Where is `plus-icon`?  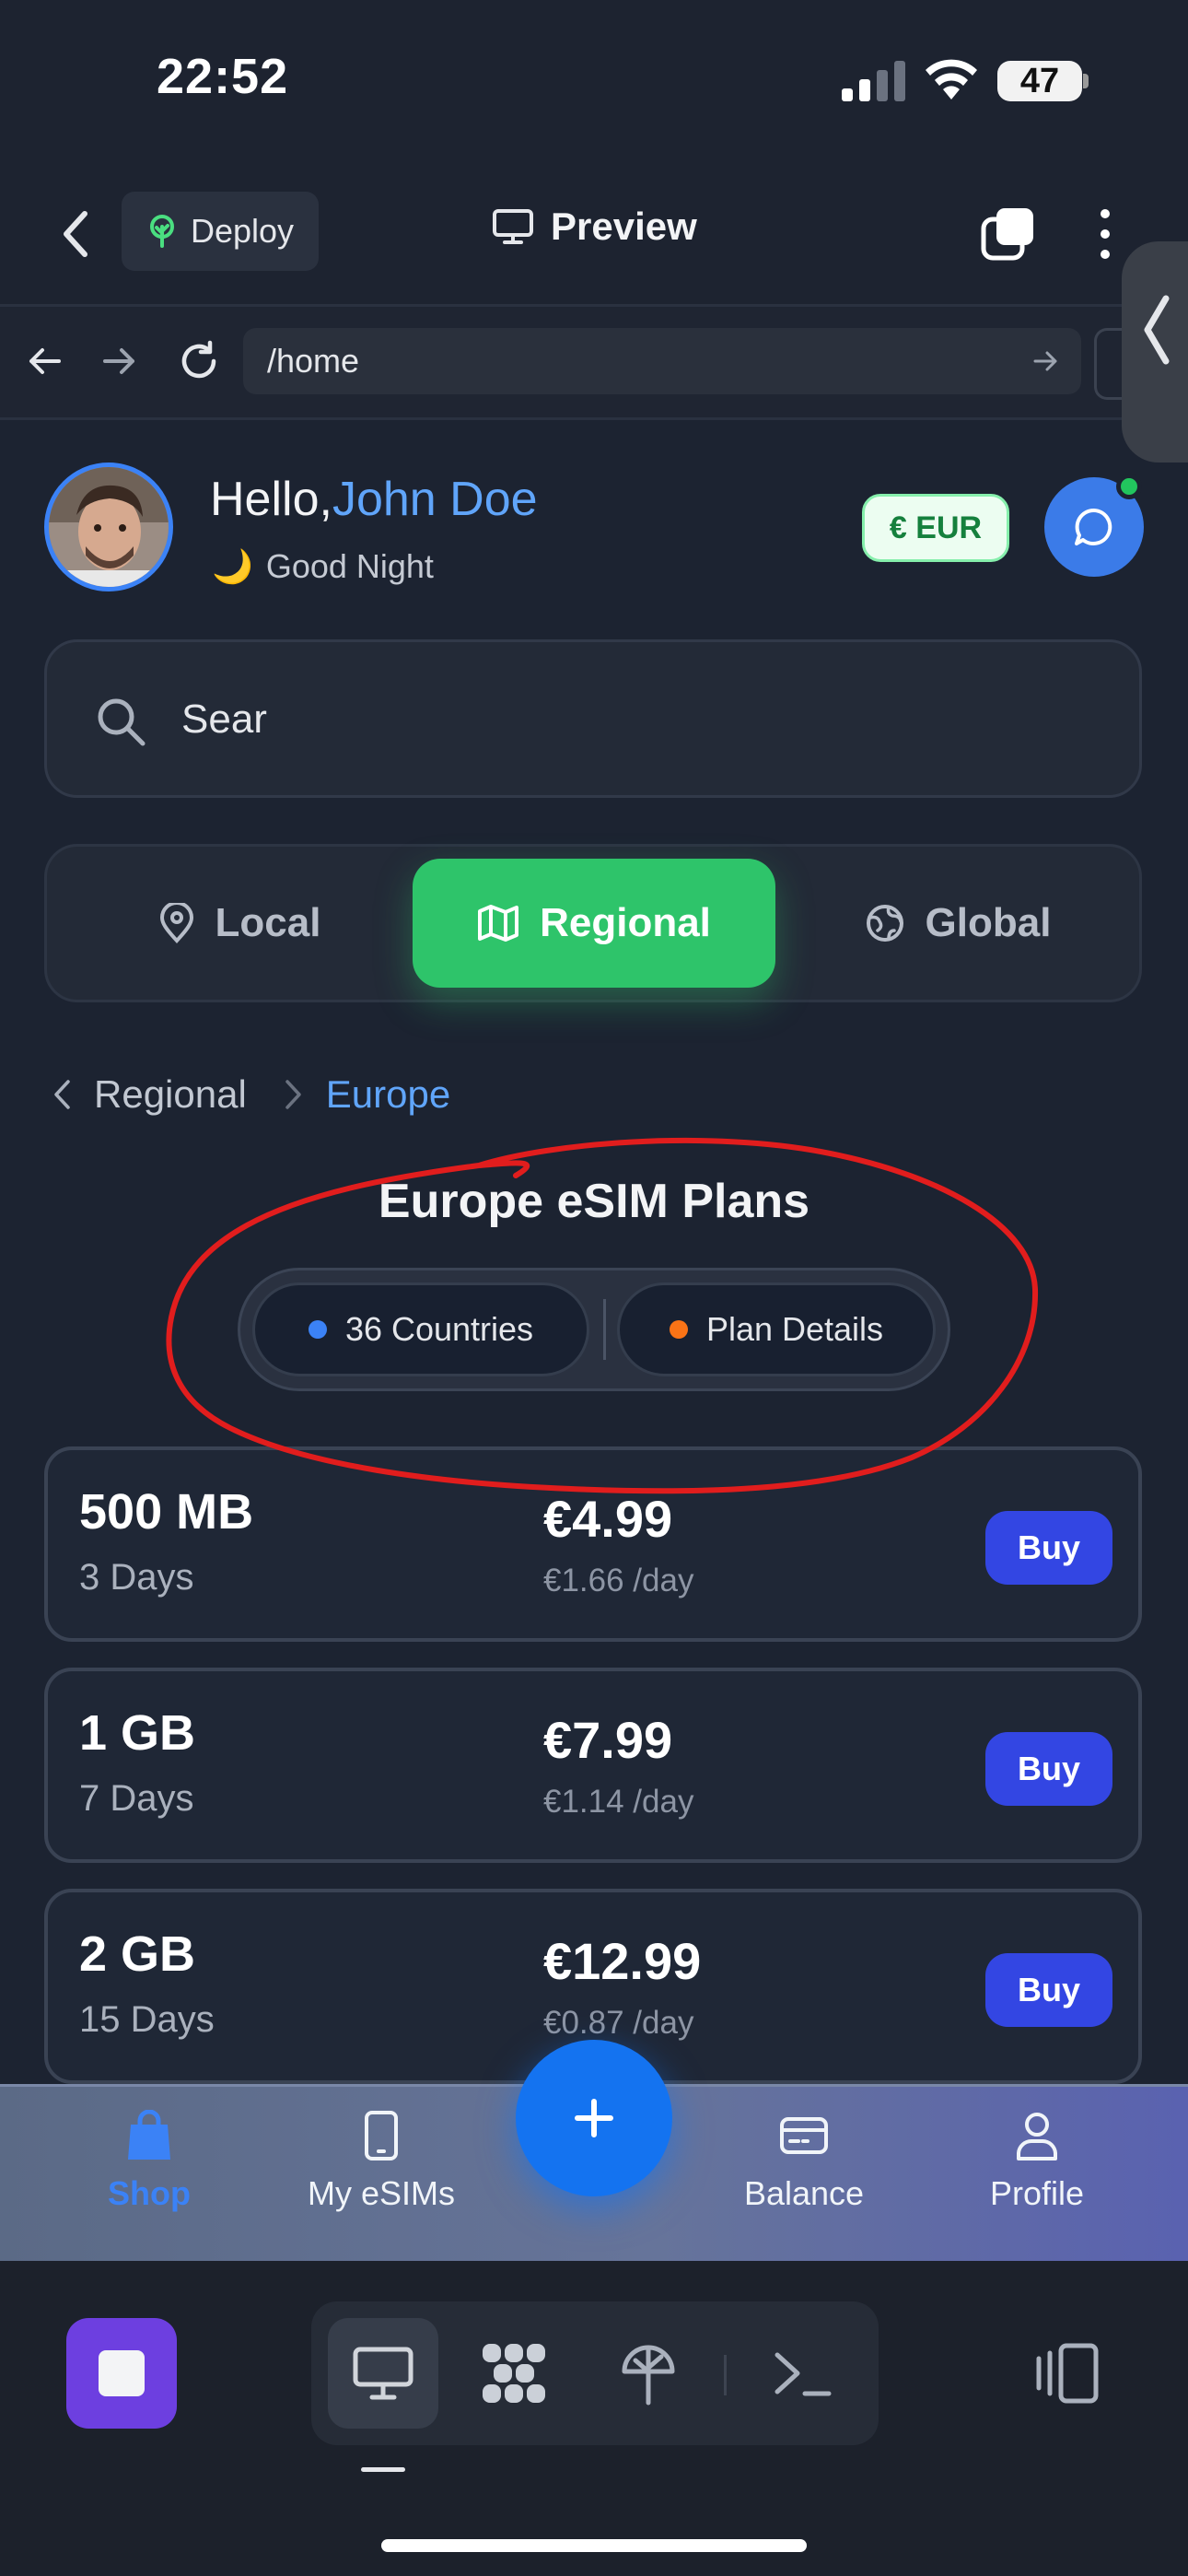
plus-icon is located at coordinates (594, 2118).